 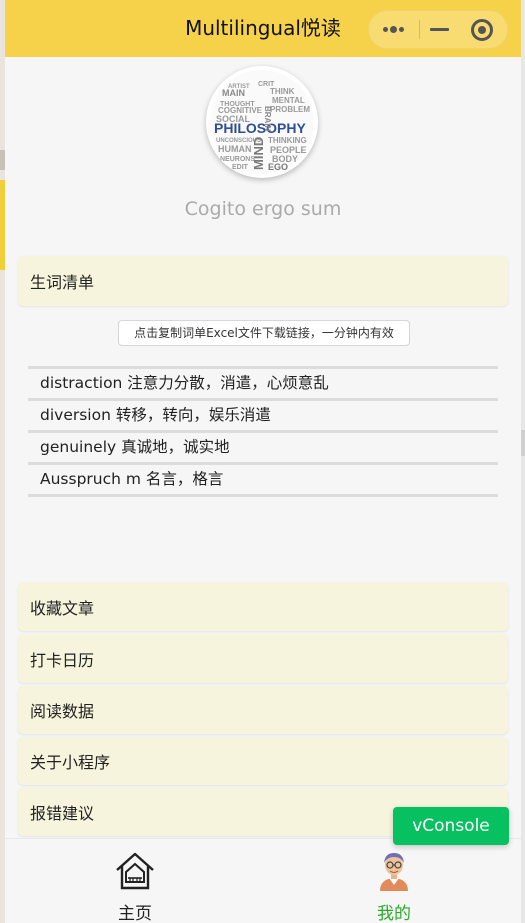 I want to click on svg-text: BRAIN, so click(x=267, y=119).